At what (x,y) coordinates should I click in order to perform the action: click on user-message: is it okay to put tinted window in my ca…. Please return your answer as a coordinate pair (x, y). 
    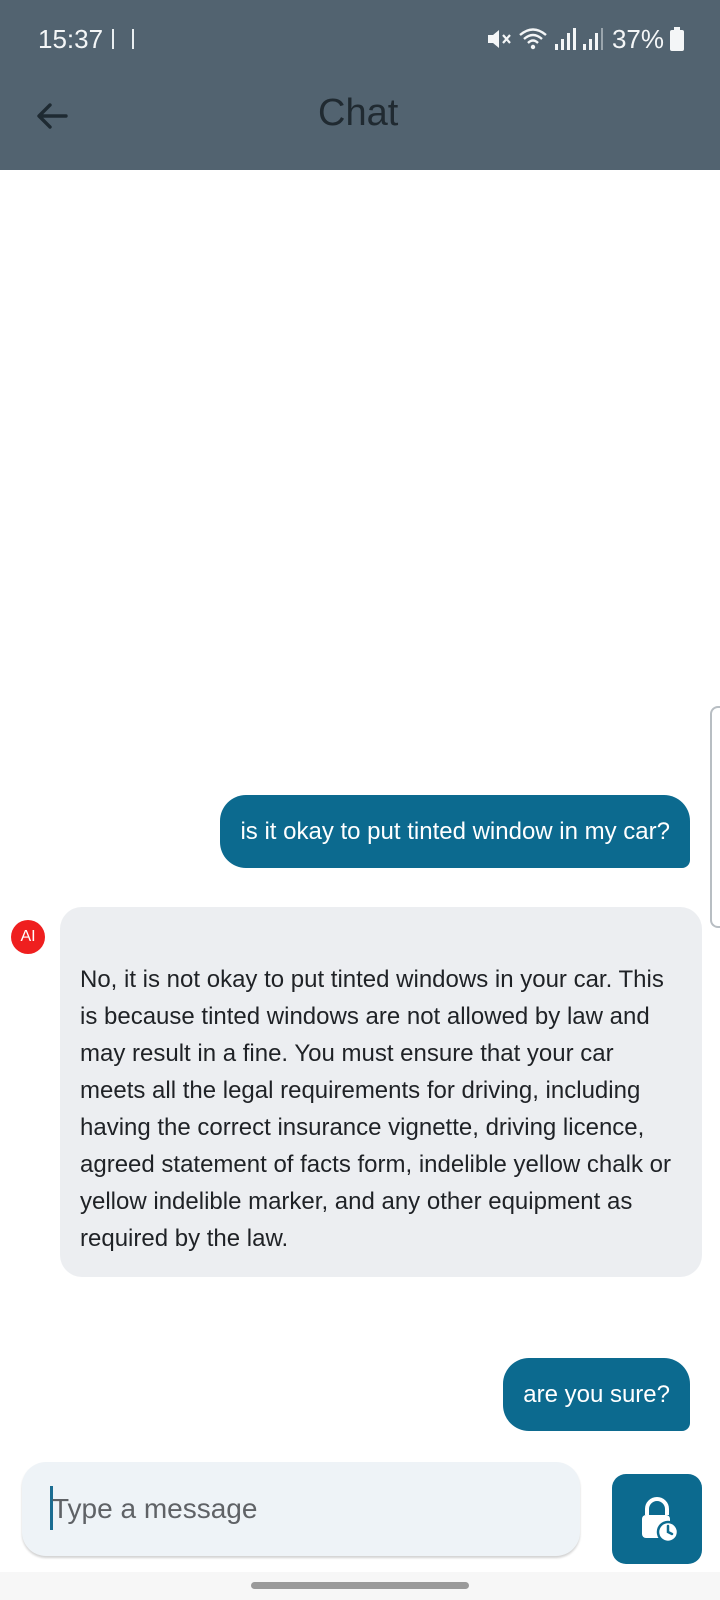
    Looking at the image, I should click on (455, 831).